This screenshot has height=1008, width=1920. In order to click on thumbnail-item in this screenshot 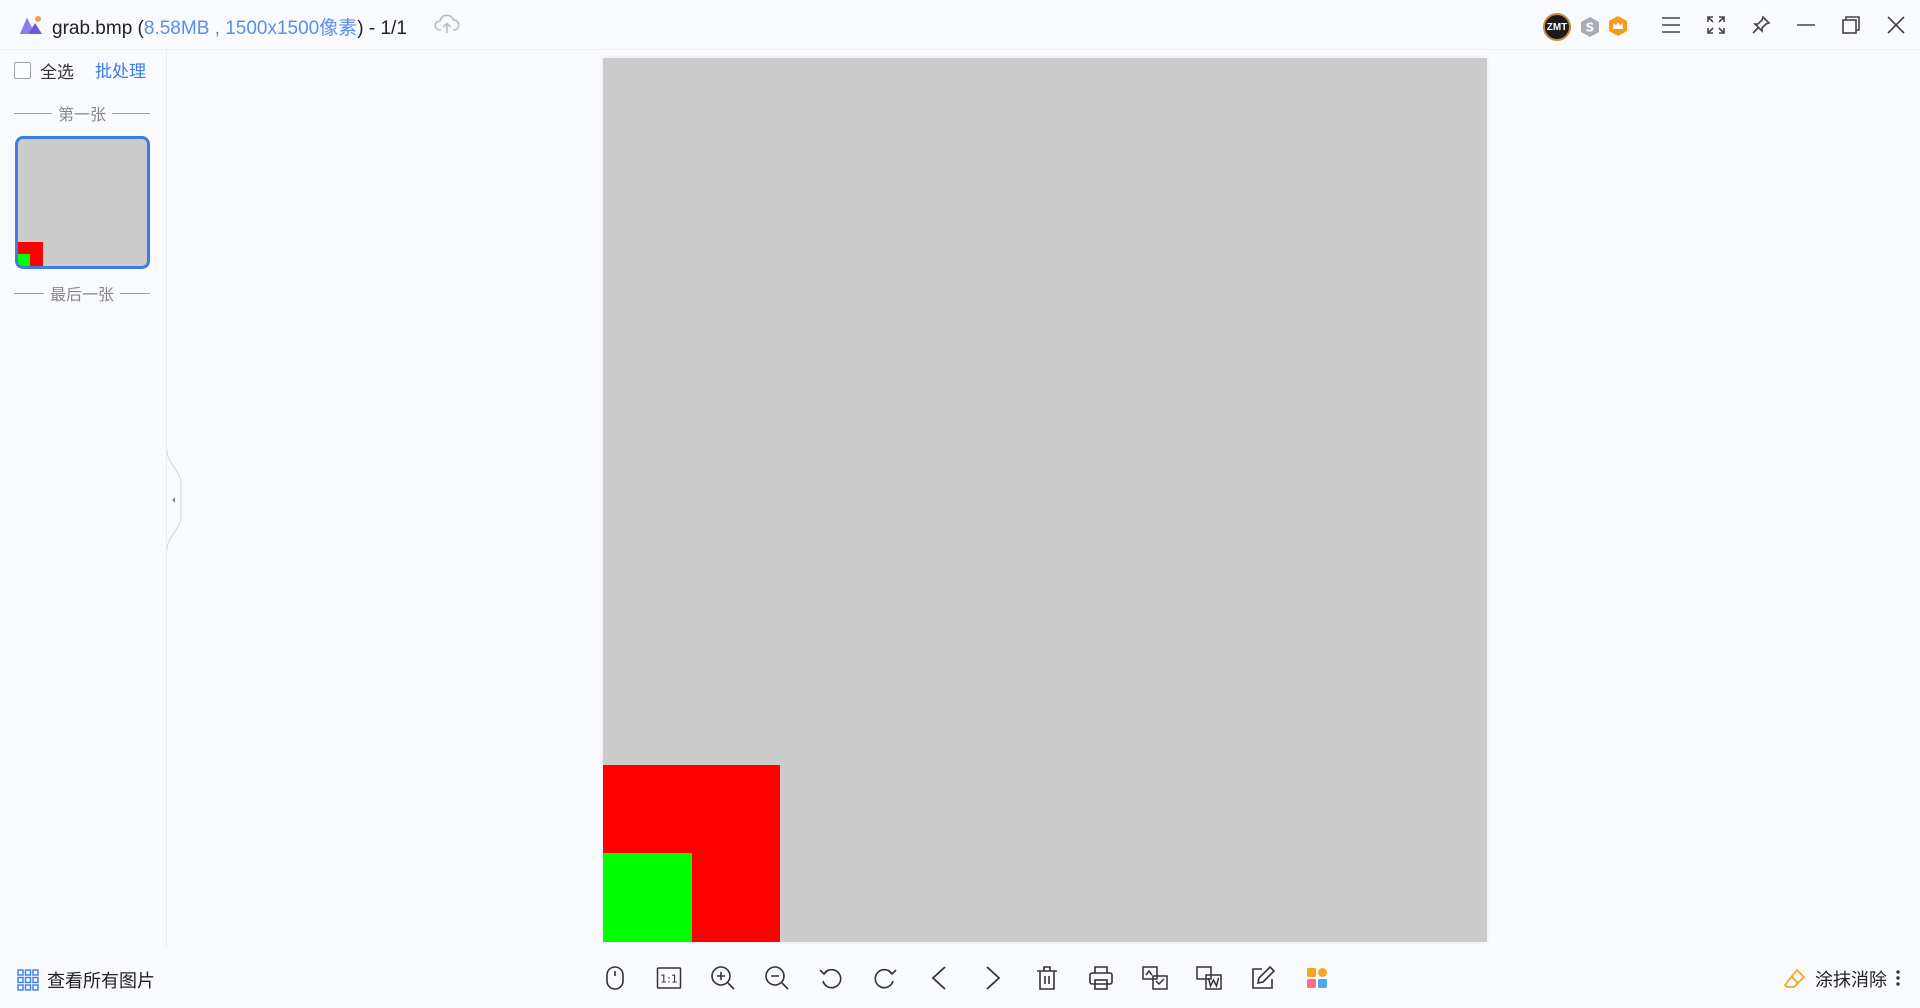, I will do `click(82, 202)`.